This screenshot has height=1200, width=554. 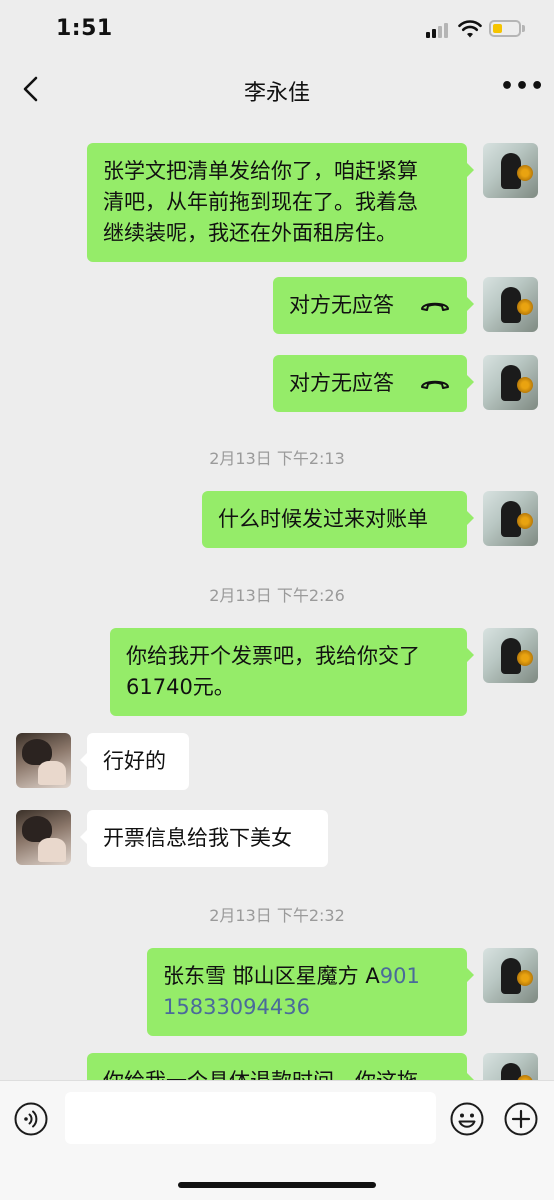 I want to click on message-text: 张东雪 邯山区星魔方 A, so click(x=271, y=976).